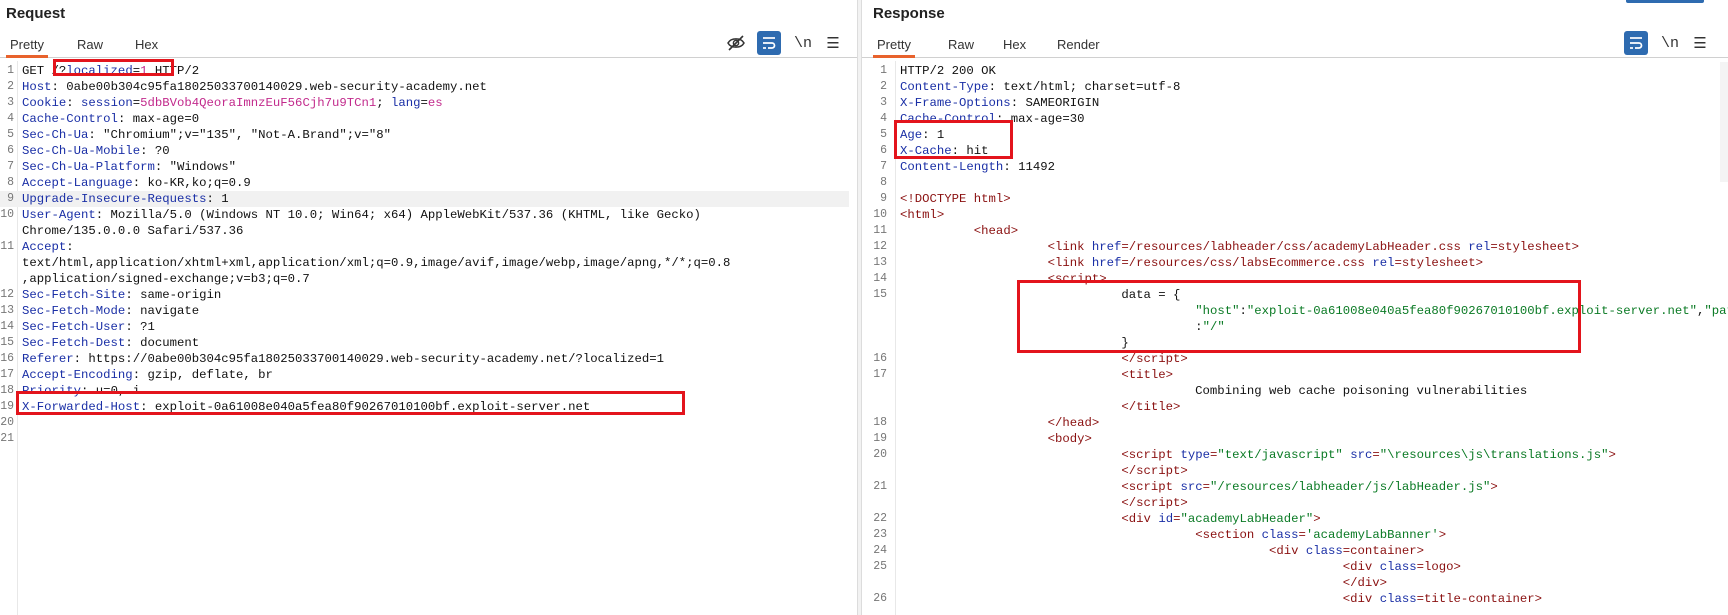 Image resolution: width=1728 pixels, height=615 pixels. I want to click on response-line: 7 Content-Length: 11492, so click(1291, 167).